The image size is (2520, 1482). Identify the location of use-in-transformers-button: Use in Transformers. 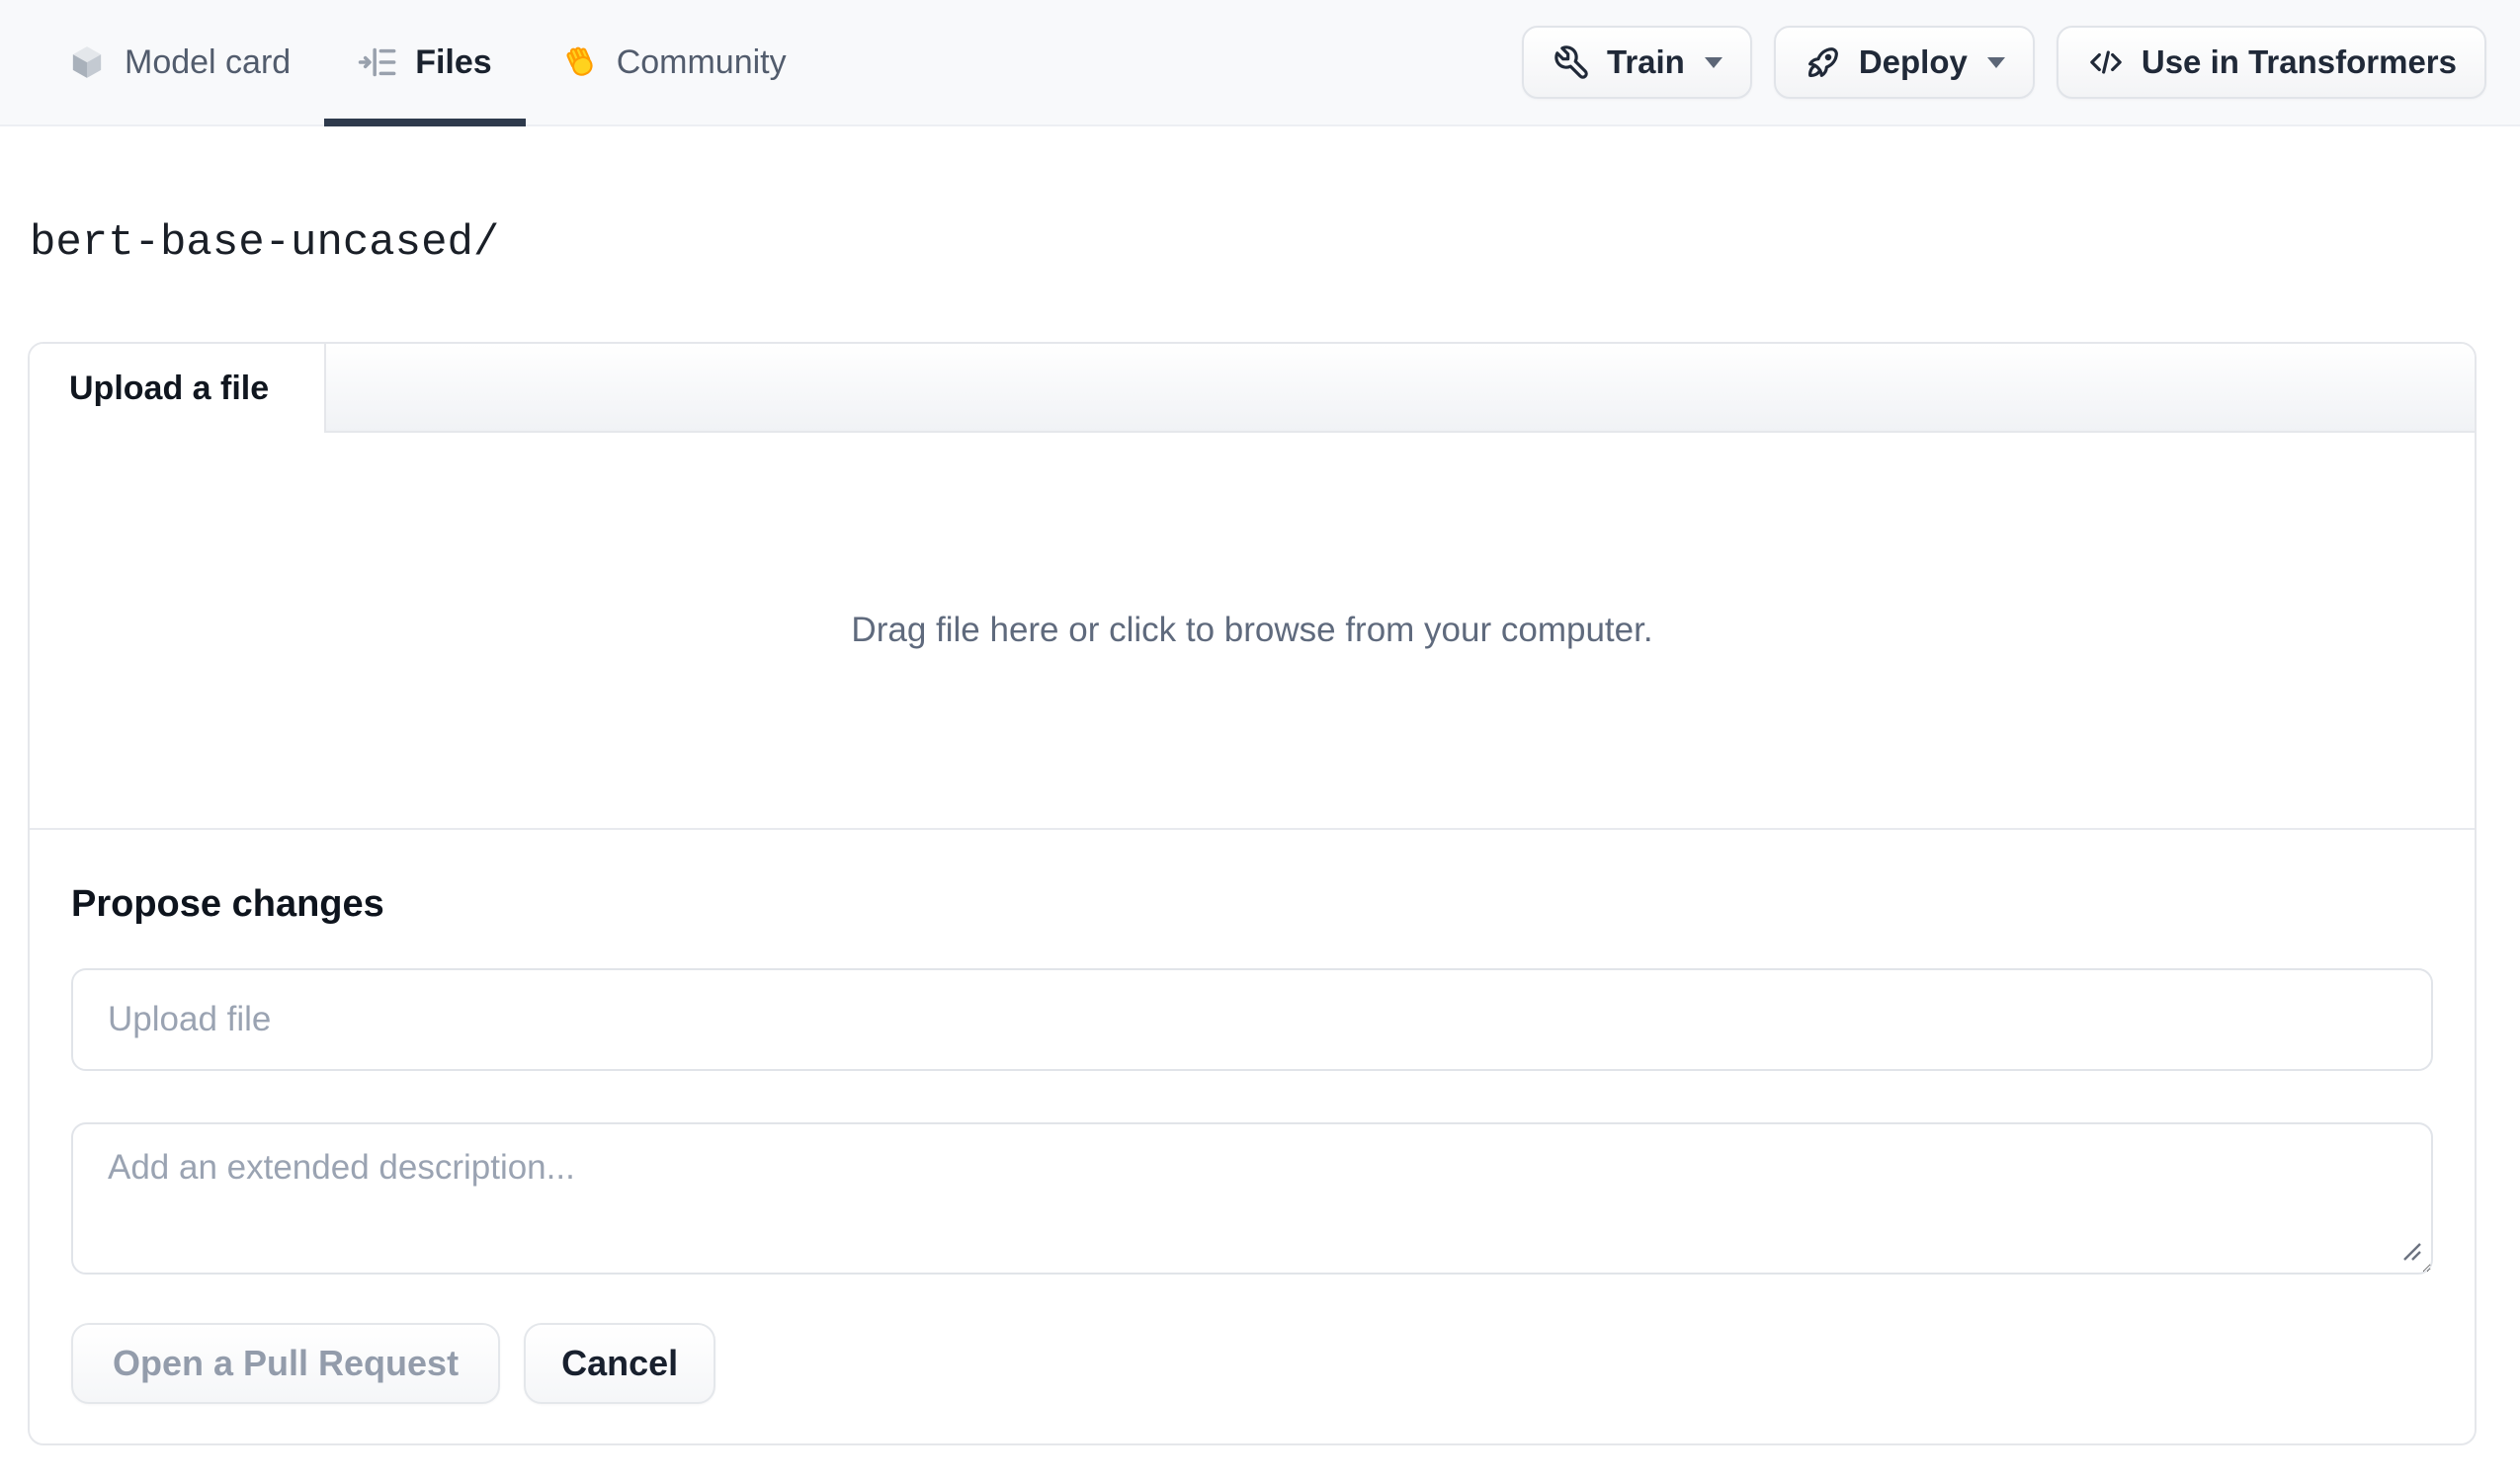
(2271, 62).